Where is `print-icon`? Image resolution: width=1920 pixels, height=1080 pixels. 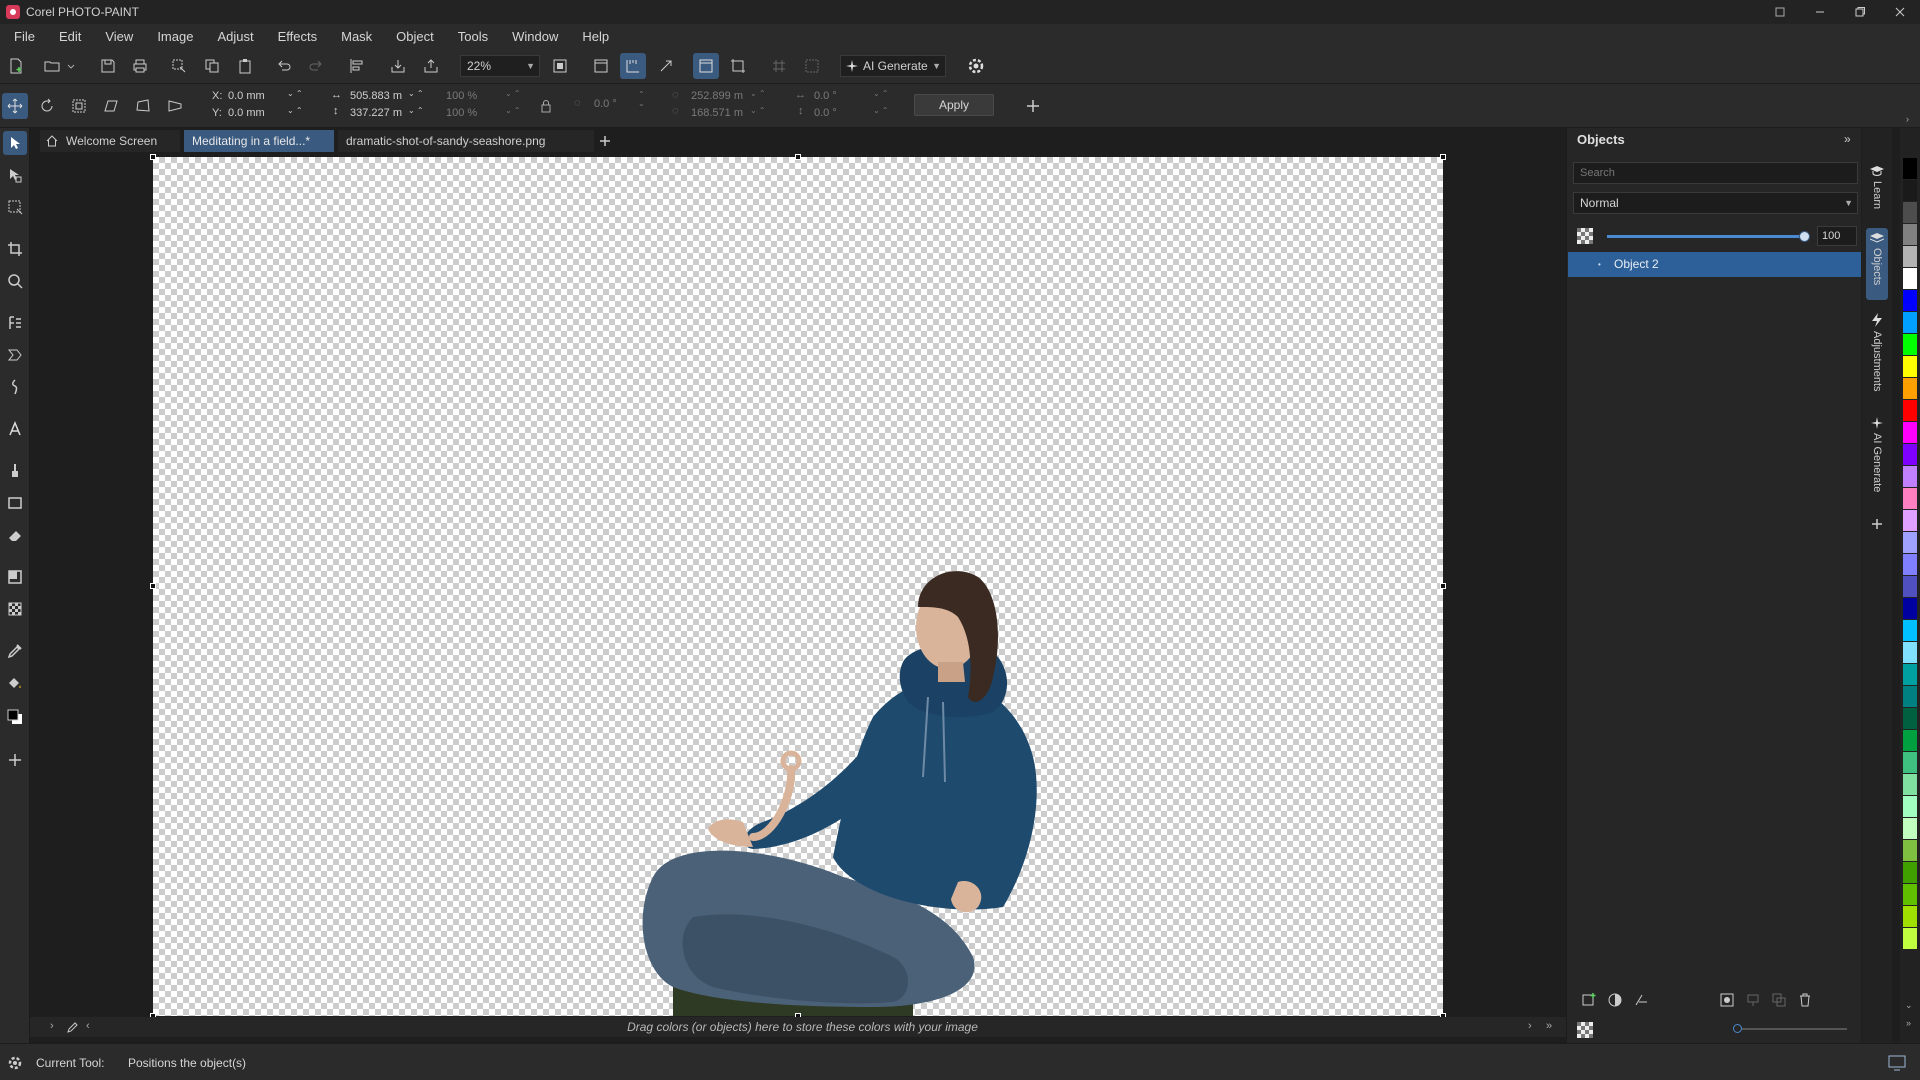 print-icon is located at coordinates (140, 66).